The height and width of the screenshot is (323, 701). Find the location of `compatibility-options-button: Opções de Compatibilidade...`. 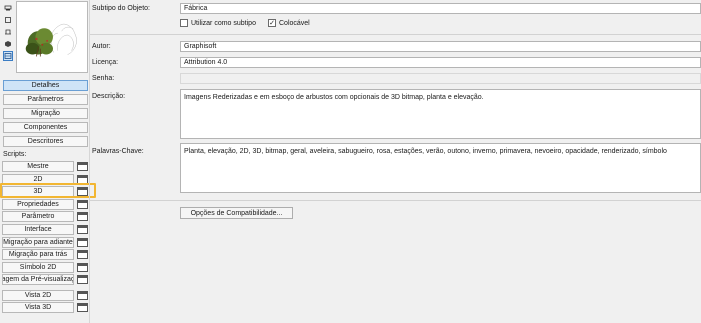

compatibility-options-button: Opções de Compatibilidade... is located at coordinates (236, 213).